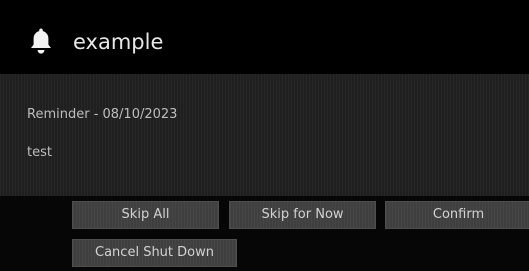 The image size is (529, 271). Describe the element at coordinates (154, 253) in the screenshot. I see `cancel-shut-down-button: Cancel Shut Down` at that location.